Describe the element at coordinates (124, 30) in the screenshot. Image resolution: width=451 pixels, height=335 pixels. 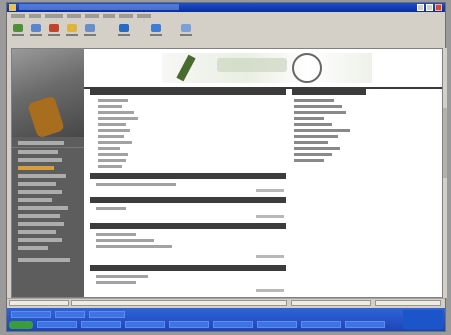
I see `search-button` at that location.